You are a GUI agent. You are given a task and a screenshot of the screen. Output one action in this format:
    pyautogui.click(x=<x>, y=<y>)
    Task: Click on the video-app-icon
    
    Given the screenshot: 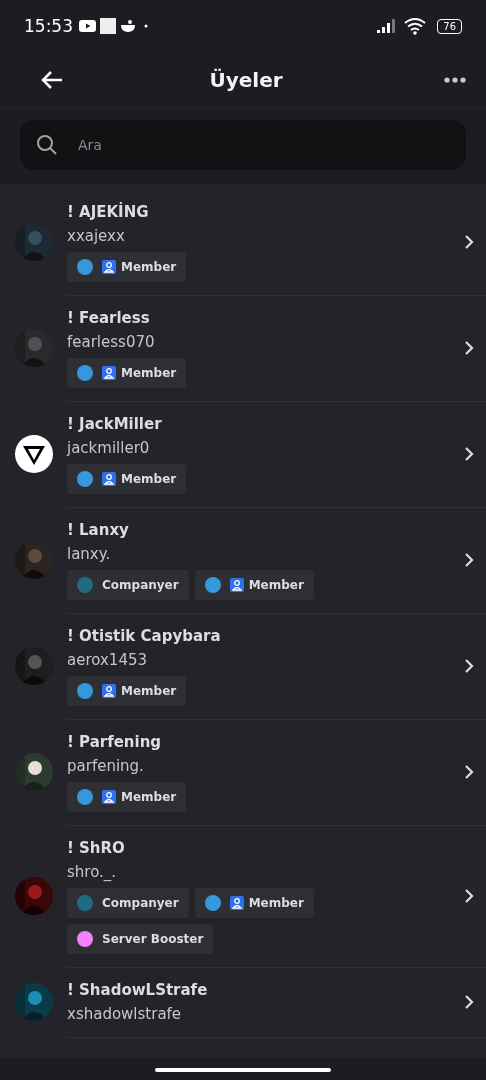 What is the action you would take?
    pyautogui.click(x=87, y=26)
    